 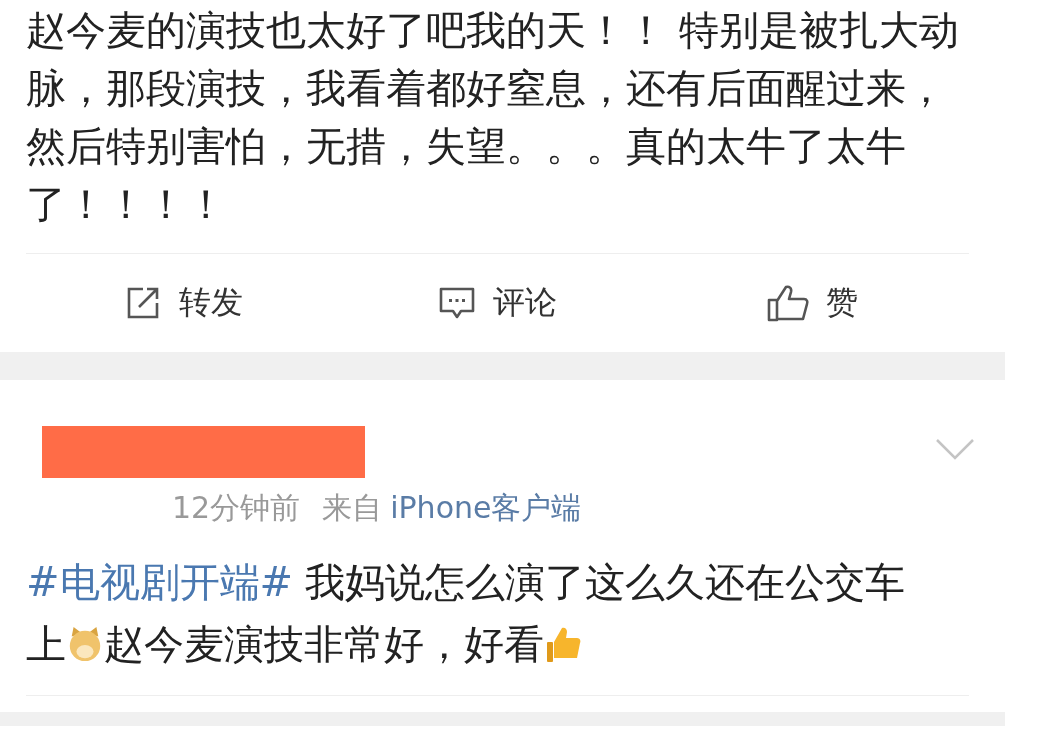 I want to click on hashtag-link: #电视剧开端#, so click(x=160, y=582).